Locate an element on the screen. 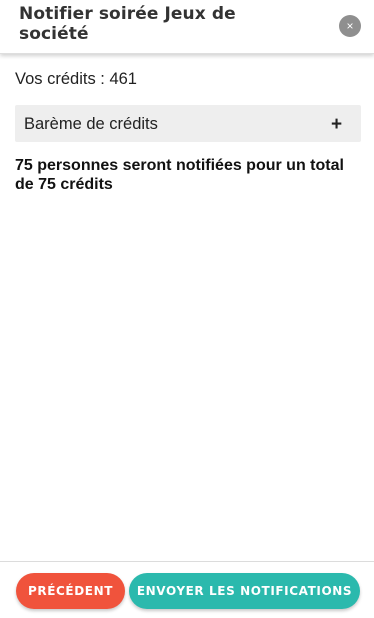  close-button: × is located at coordinates (350, 26).